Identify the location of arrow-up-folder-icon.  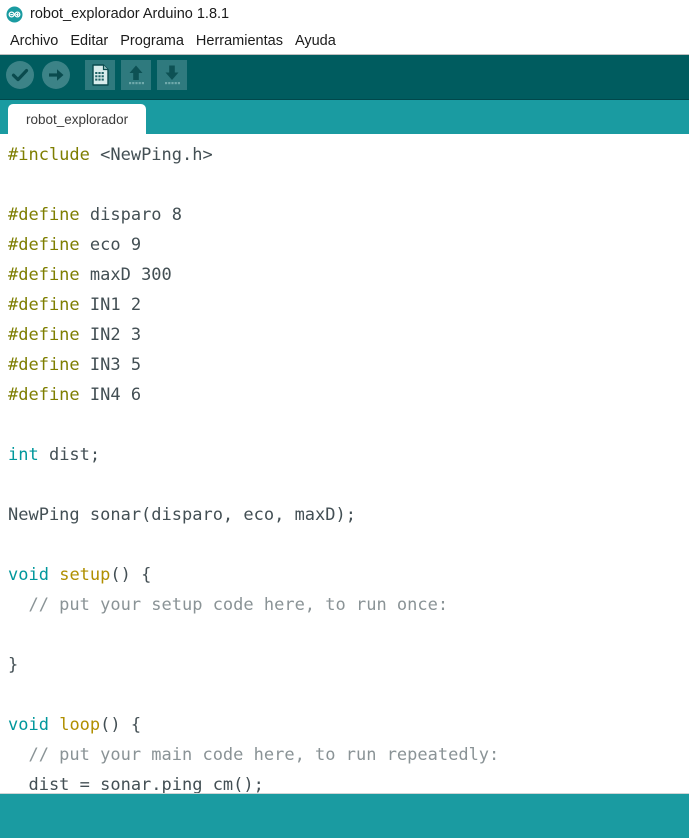
(136, 77).